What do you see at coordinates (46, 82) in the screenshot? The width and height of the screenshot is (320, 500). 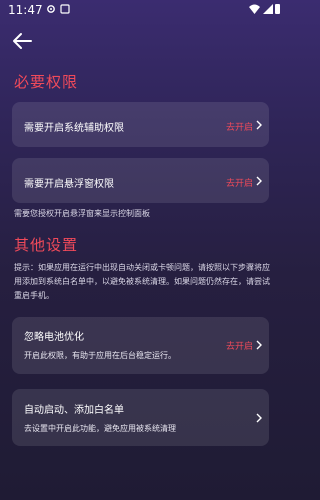 I see `required-section-title: 必要权限` at bounding box center [46, 82].